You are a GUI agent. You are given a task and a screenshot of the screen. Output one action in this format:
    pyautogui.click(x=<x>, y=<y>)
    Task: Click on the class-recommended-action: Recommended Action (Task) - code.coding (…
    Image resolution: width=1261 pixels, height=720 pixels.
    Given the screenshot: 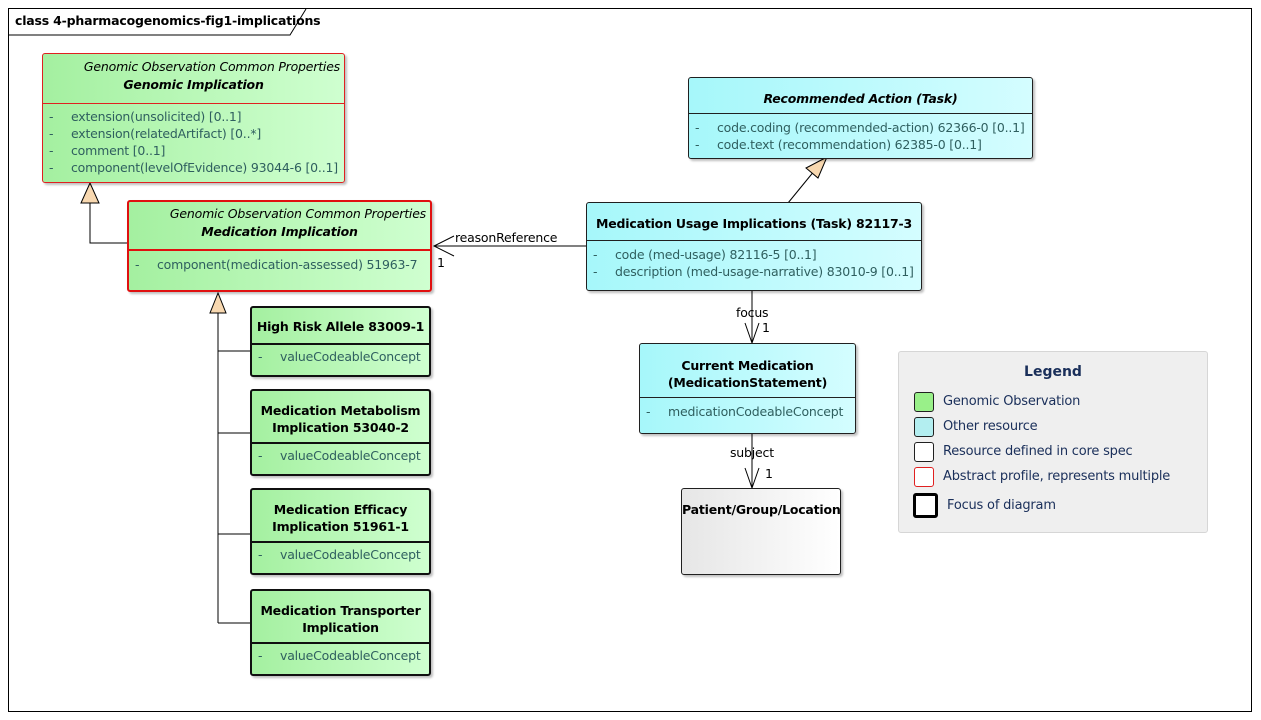 What is the action you would take?
    pyautogui.click(x=860, y=118)
    